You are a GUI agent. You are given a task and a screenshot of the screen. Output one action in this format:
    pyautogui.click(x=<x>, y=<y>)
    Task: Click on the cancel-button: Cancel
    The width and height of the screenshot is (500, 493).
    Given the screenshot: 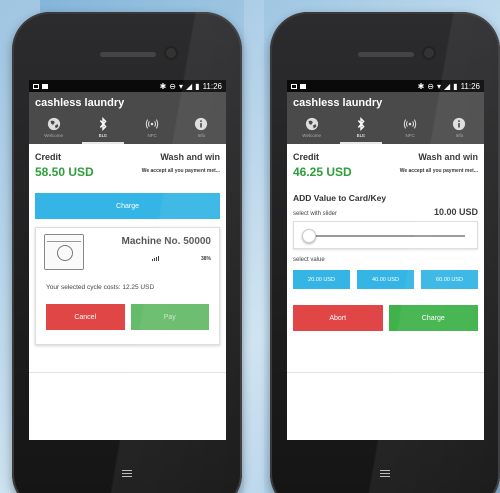 What is the action you would take?
    pyautogui.click(x=85, y=317)
    